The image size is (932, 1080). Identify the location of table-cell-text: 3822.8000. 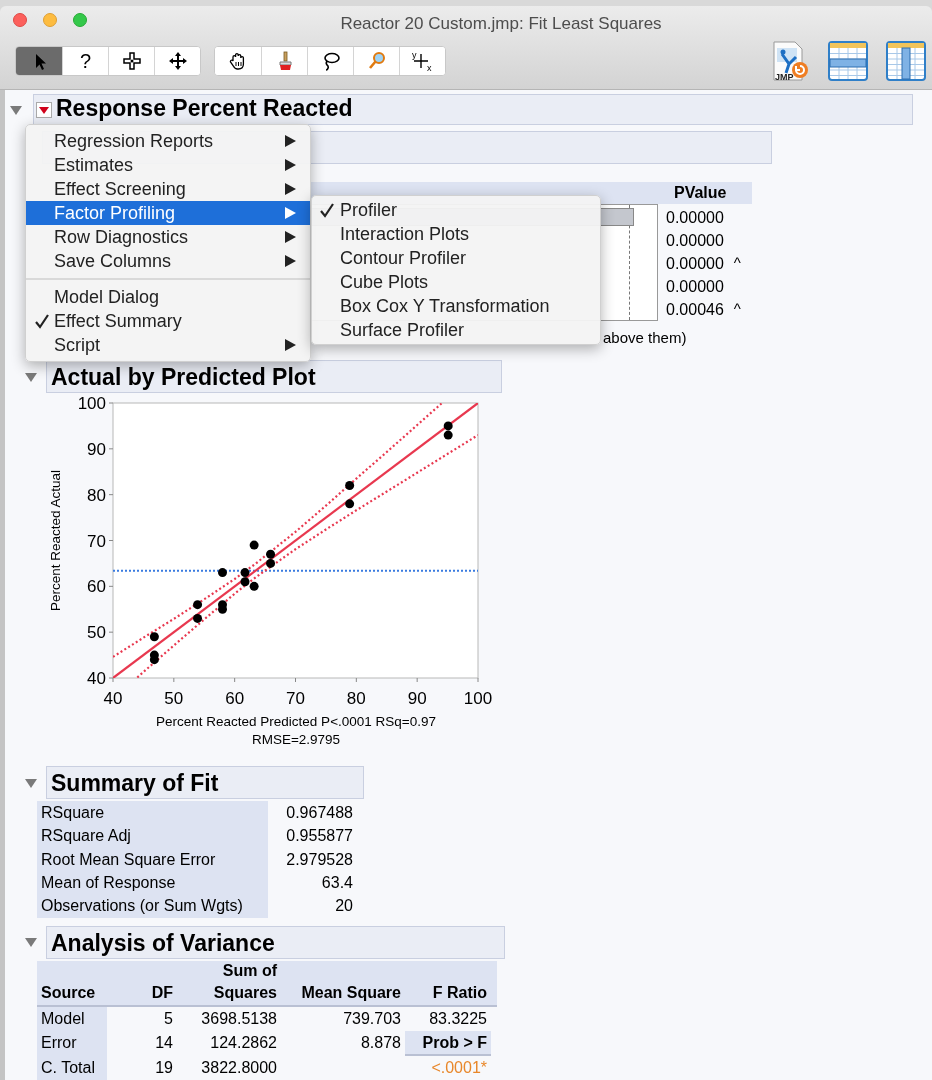
(239, 1067).